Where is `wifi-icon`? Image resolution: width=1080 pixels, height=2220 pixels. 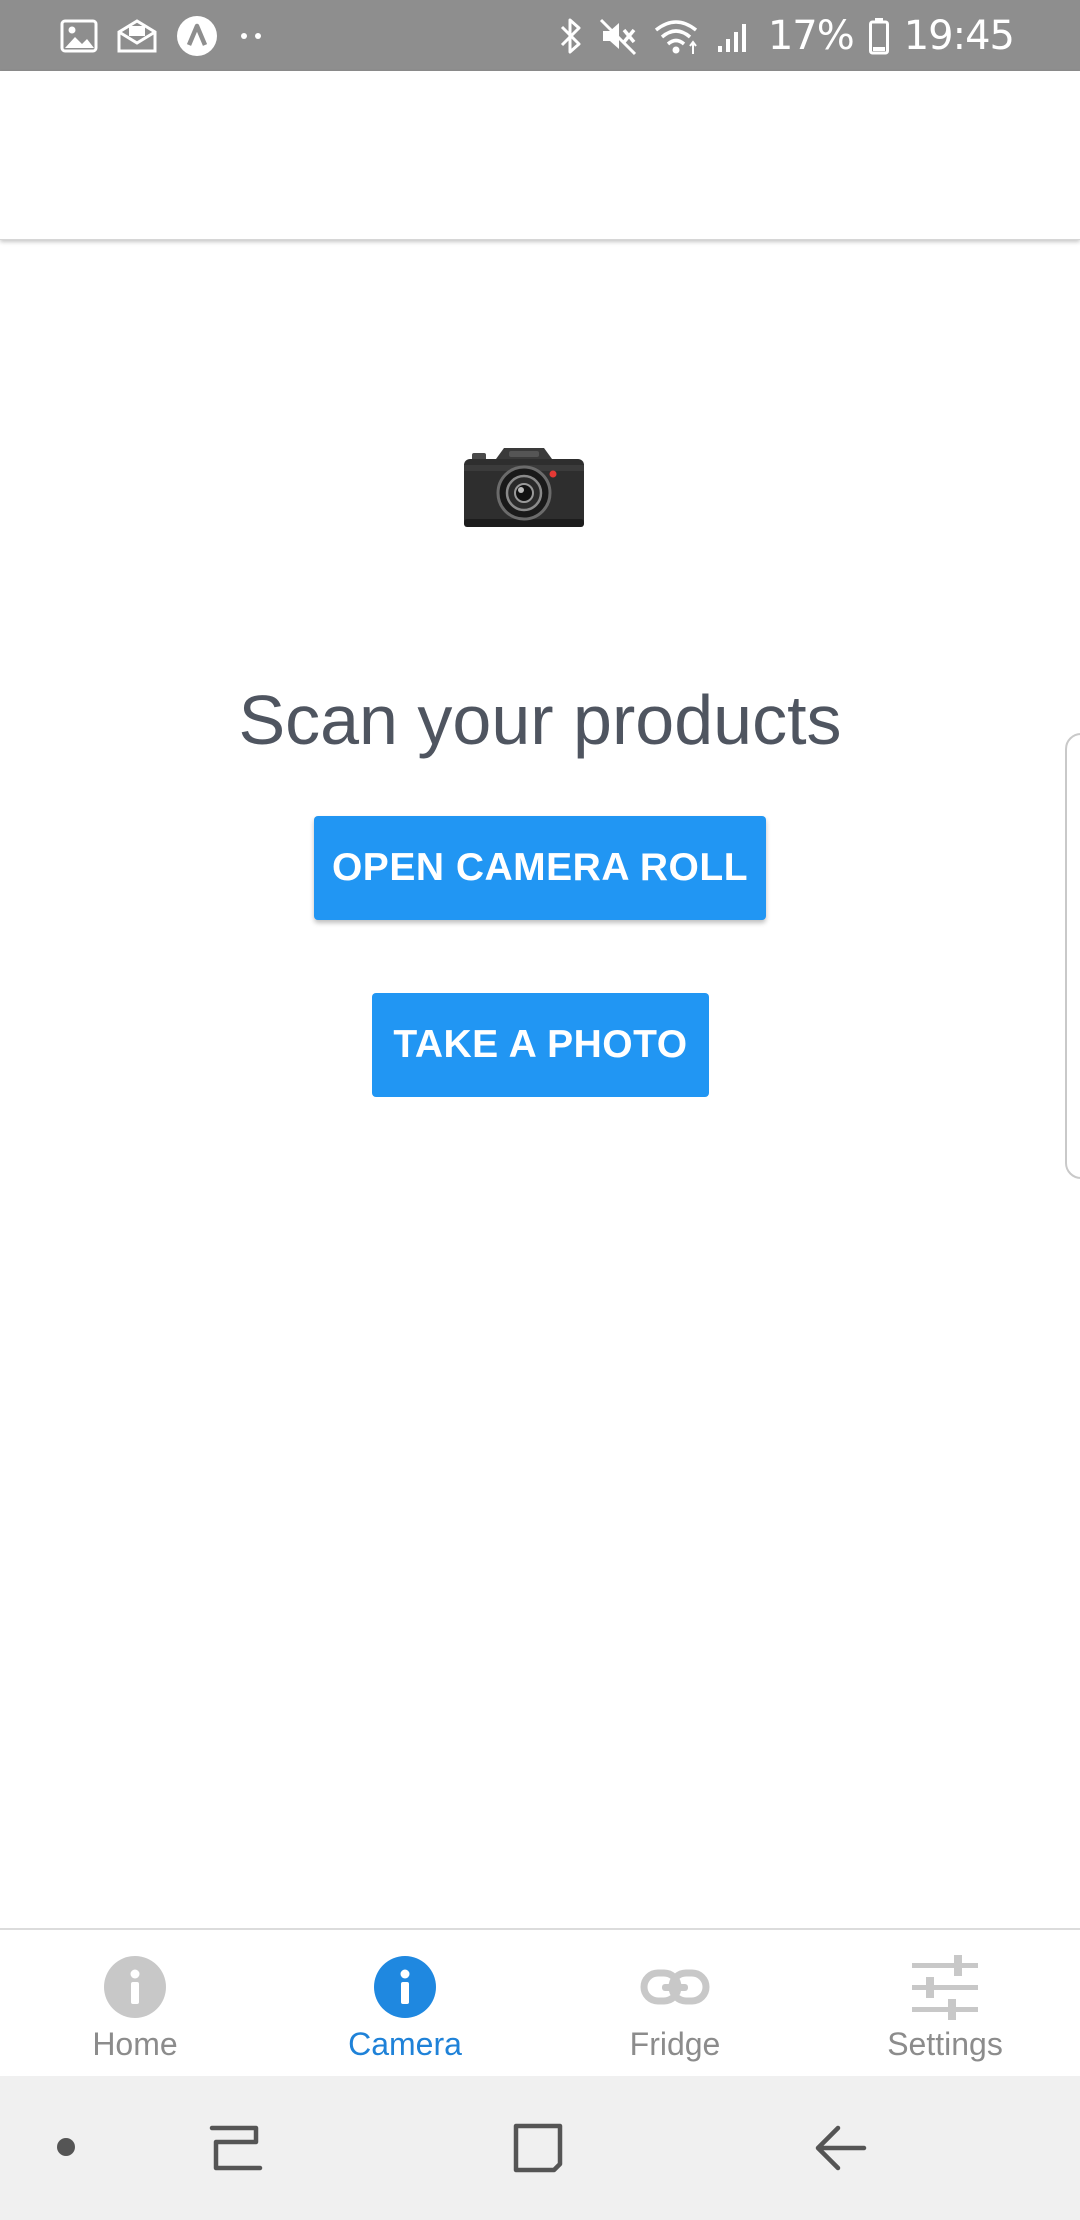
wifi-icon is located at coordinates (675, 36).